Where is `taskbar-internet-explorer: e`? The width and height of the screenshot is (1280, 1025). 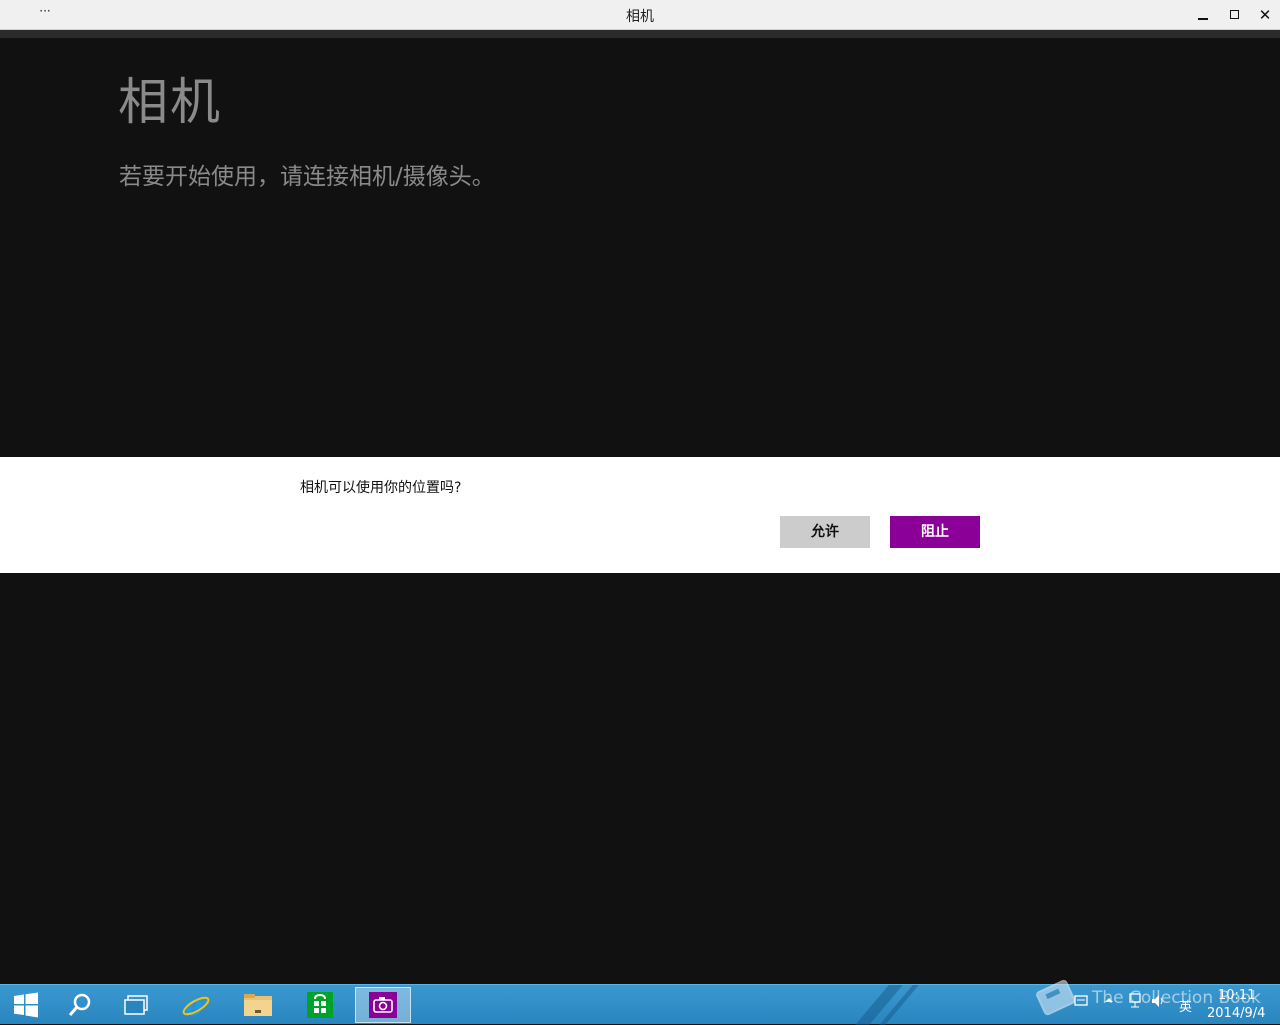 taskbar-internet-explorer: e is located at coordinates (196, 1005).